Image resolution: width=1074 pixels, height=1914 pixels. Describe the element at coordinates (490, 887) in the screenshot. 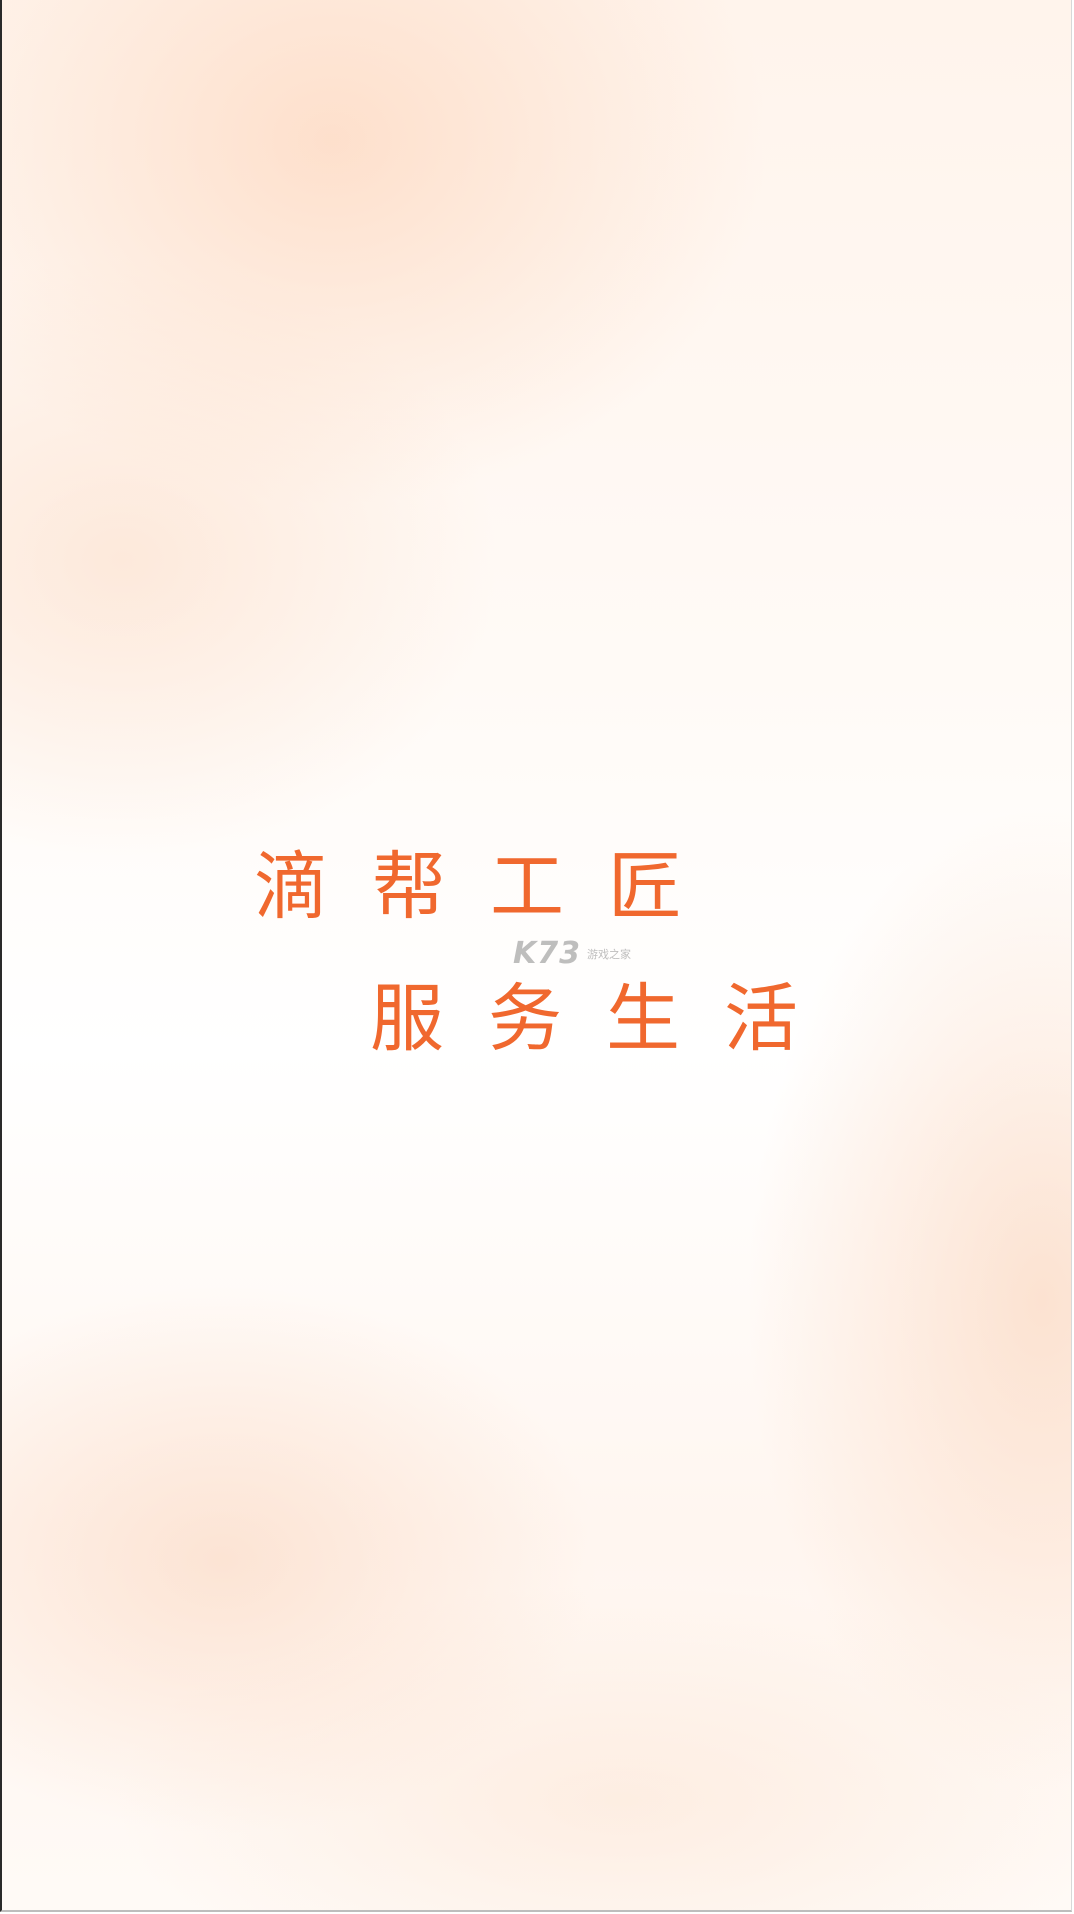

I see `slogan-line-1: 滴帮工匠` at that location.